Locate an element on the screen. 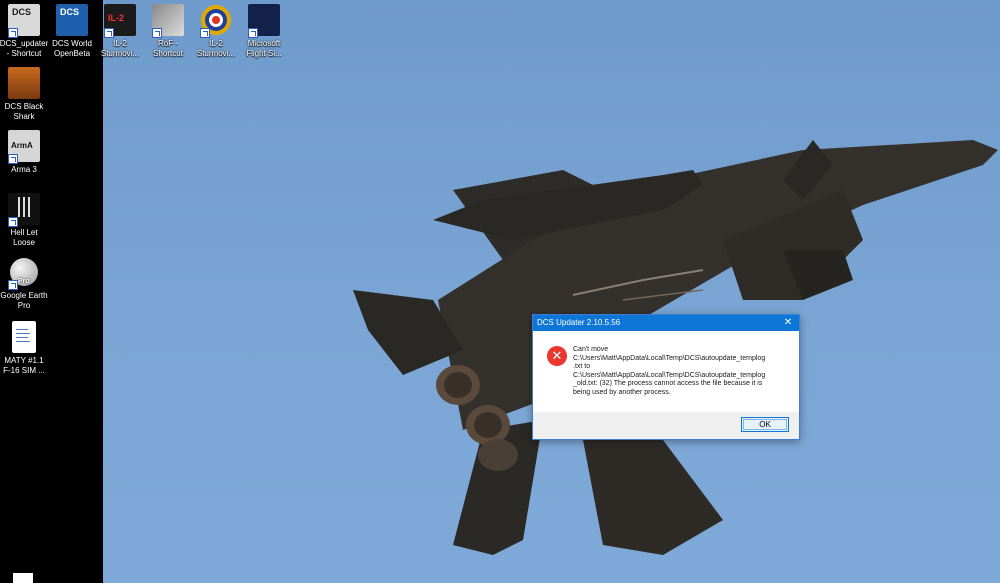 This screenshot has width=1000, height=583. pro-badge-text: Pro is located at coordinates (24, 281).